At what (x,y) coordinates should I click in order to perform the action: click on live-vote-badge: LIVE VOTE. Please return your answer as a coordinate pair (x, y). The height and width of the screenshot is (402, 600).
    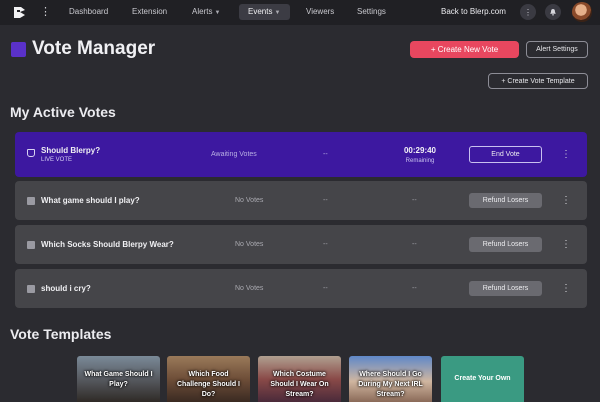
    Looking at the image, I should click on (57, 160).